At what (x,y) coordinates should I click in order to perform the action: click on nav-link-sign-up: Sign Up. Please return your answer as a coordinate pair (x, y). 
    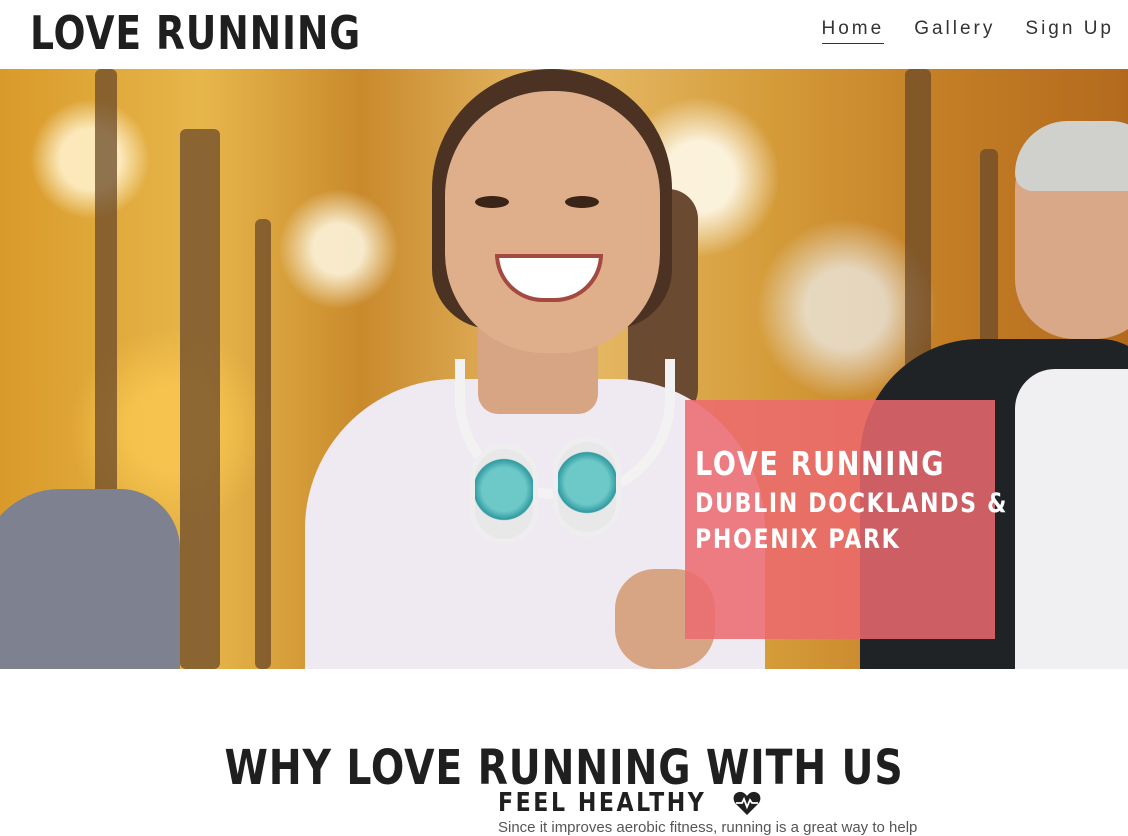
    Looking at the image, I should click on (1069, 31).